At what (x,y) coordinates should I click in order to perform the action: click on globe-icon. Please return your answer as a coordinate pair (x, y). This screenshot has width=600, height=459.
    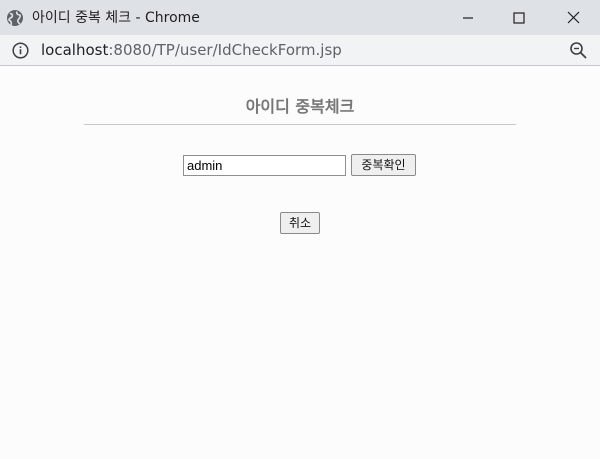
    Looking at the image, I should click on (15, 18).